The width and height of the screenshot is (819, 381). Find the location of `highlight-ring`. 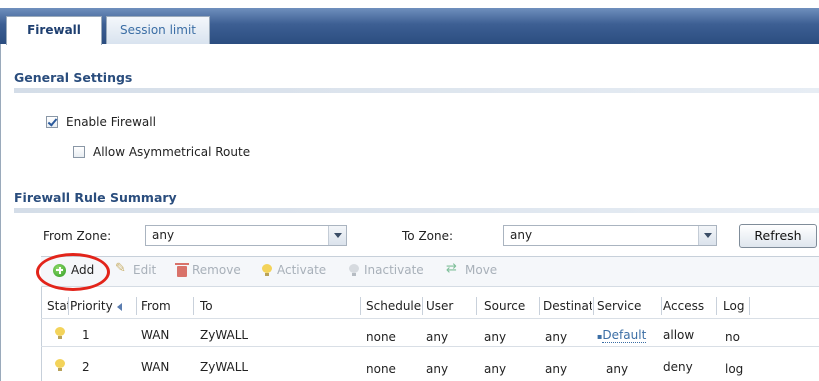

highlight-ring is located at coordinates (73, 272).